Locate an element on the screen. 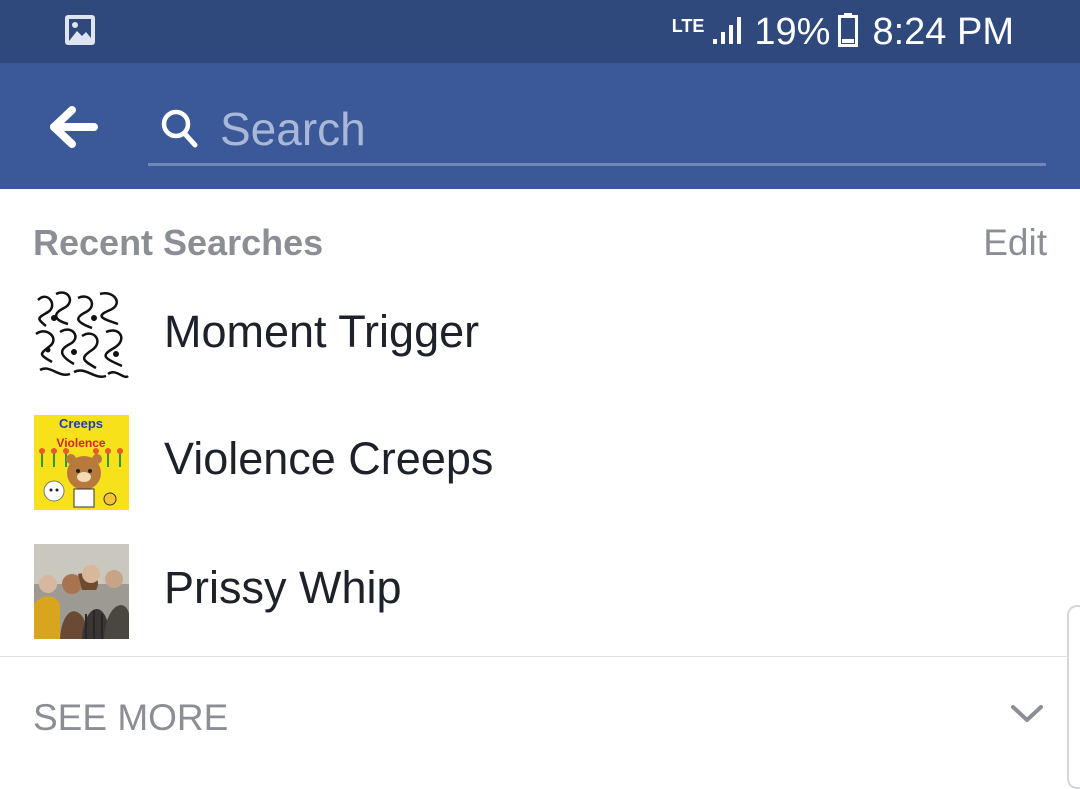 The image size is (1080, 789). status-indicators: LTE 19% 8:24 PM is located at coordinates (843, 32).